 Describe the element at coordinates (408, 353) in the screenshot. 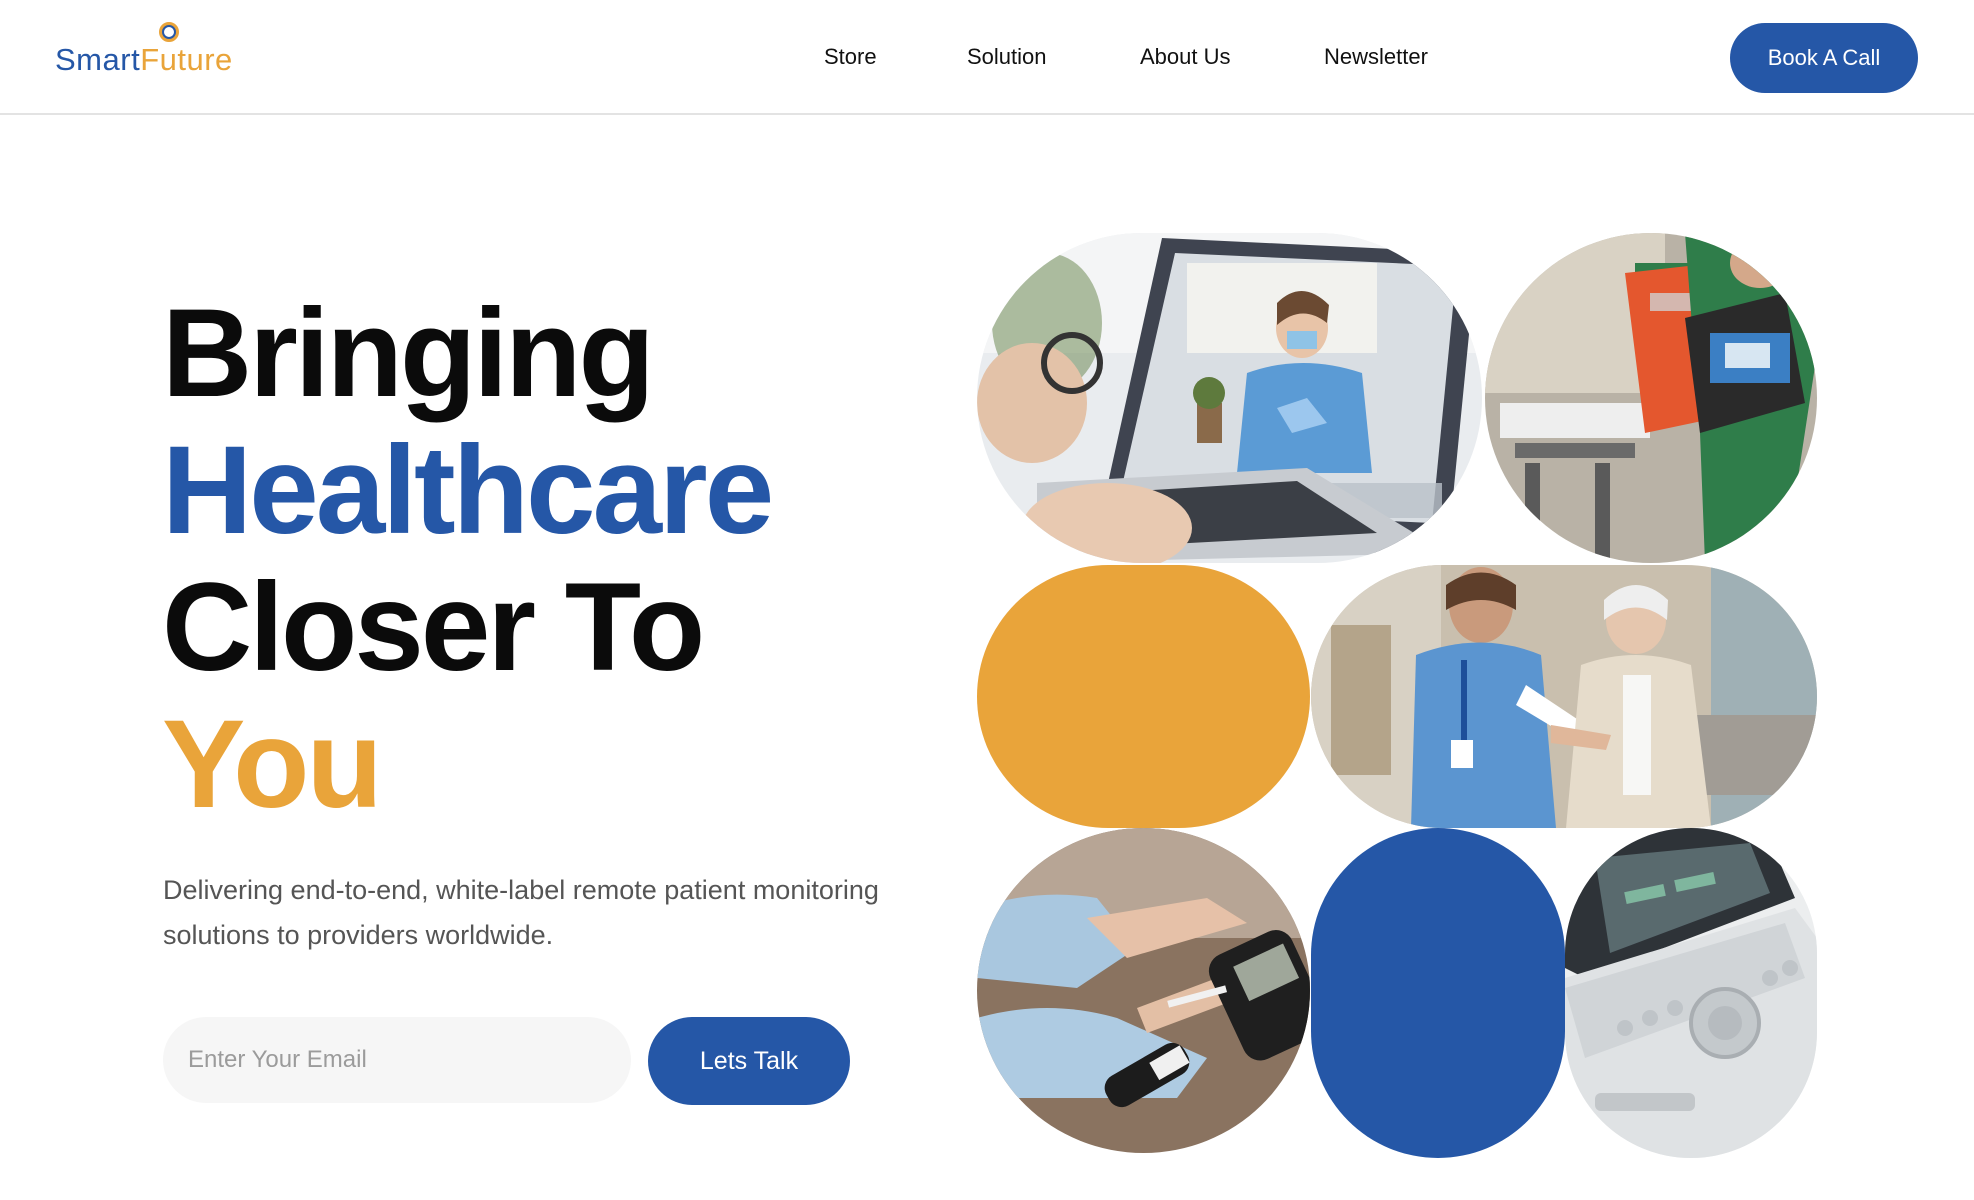

I see `headline-line-1: Bringing` at that location.